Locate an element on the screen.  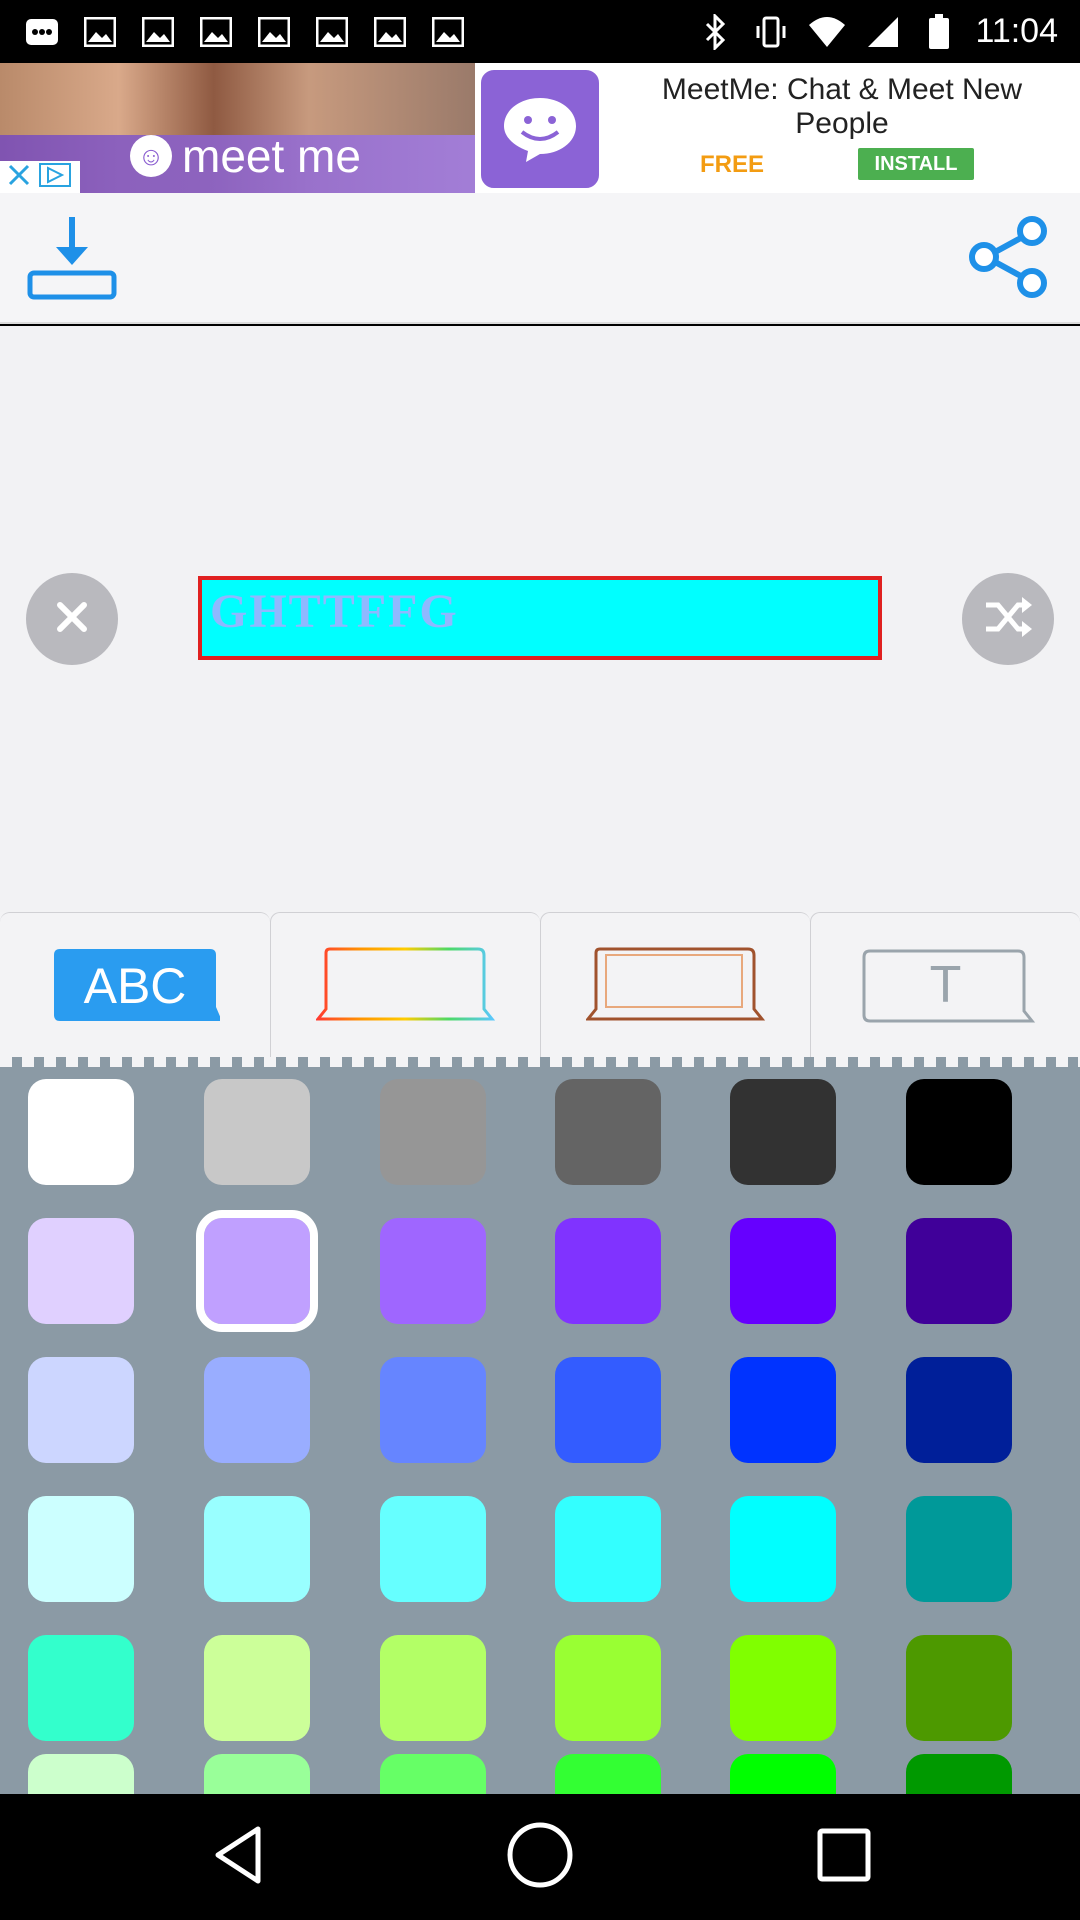
home-icon is located at coordinates (540, 1857).